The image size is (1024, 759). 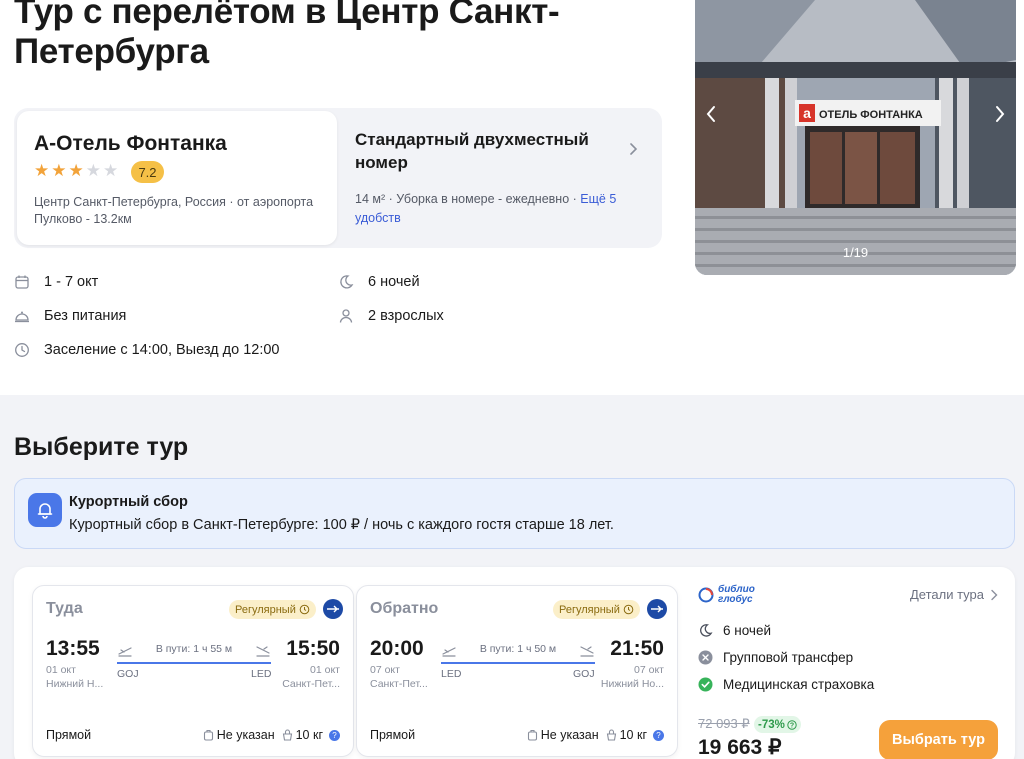 I want to click on operator-logo-icon, so click(x=706, y=595).